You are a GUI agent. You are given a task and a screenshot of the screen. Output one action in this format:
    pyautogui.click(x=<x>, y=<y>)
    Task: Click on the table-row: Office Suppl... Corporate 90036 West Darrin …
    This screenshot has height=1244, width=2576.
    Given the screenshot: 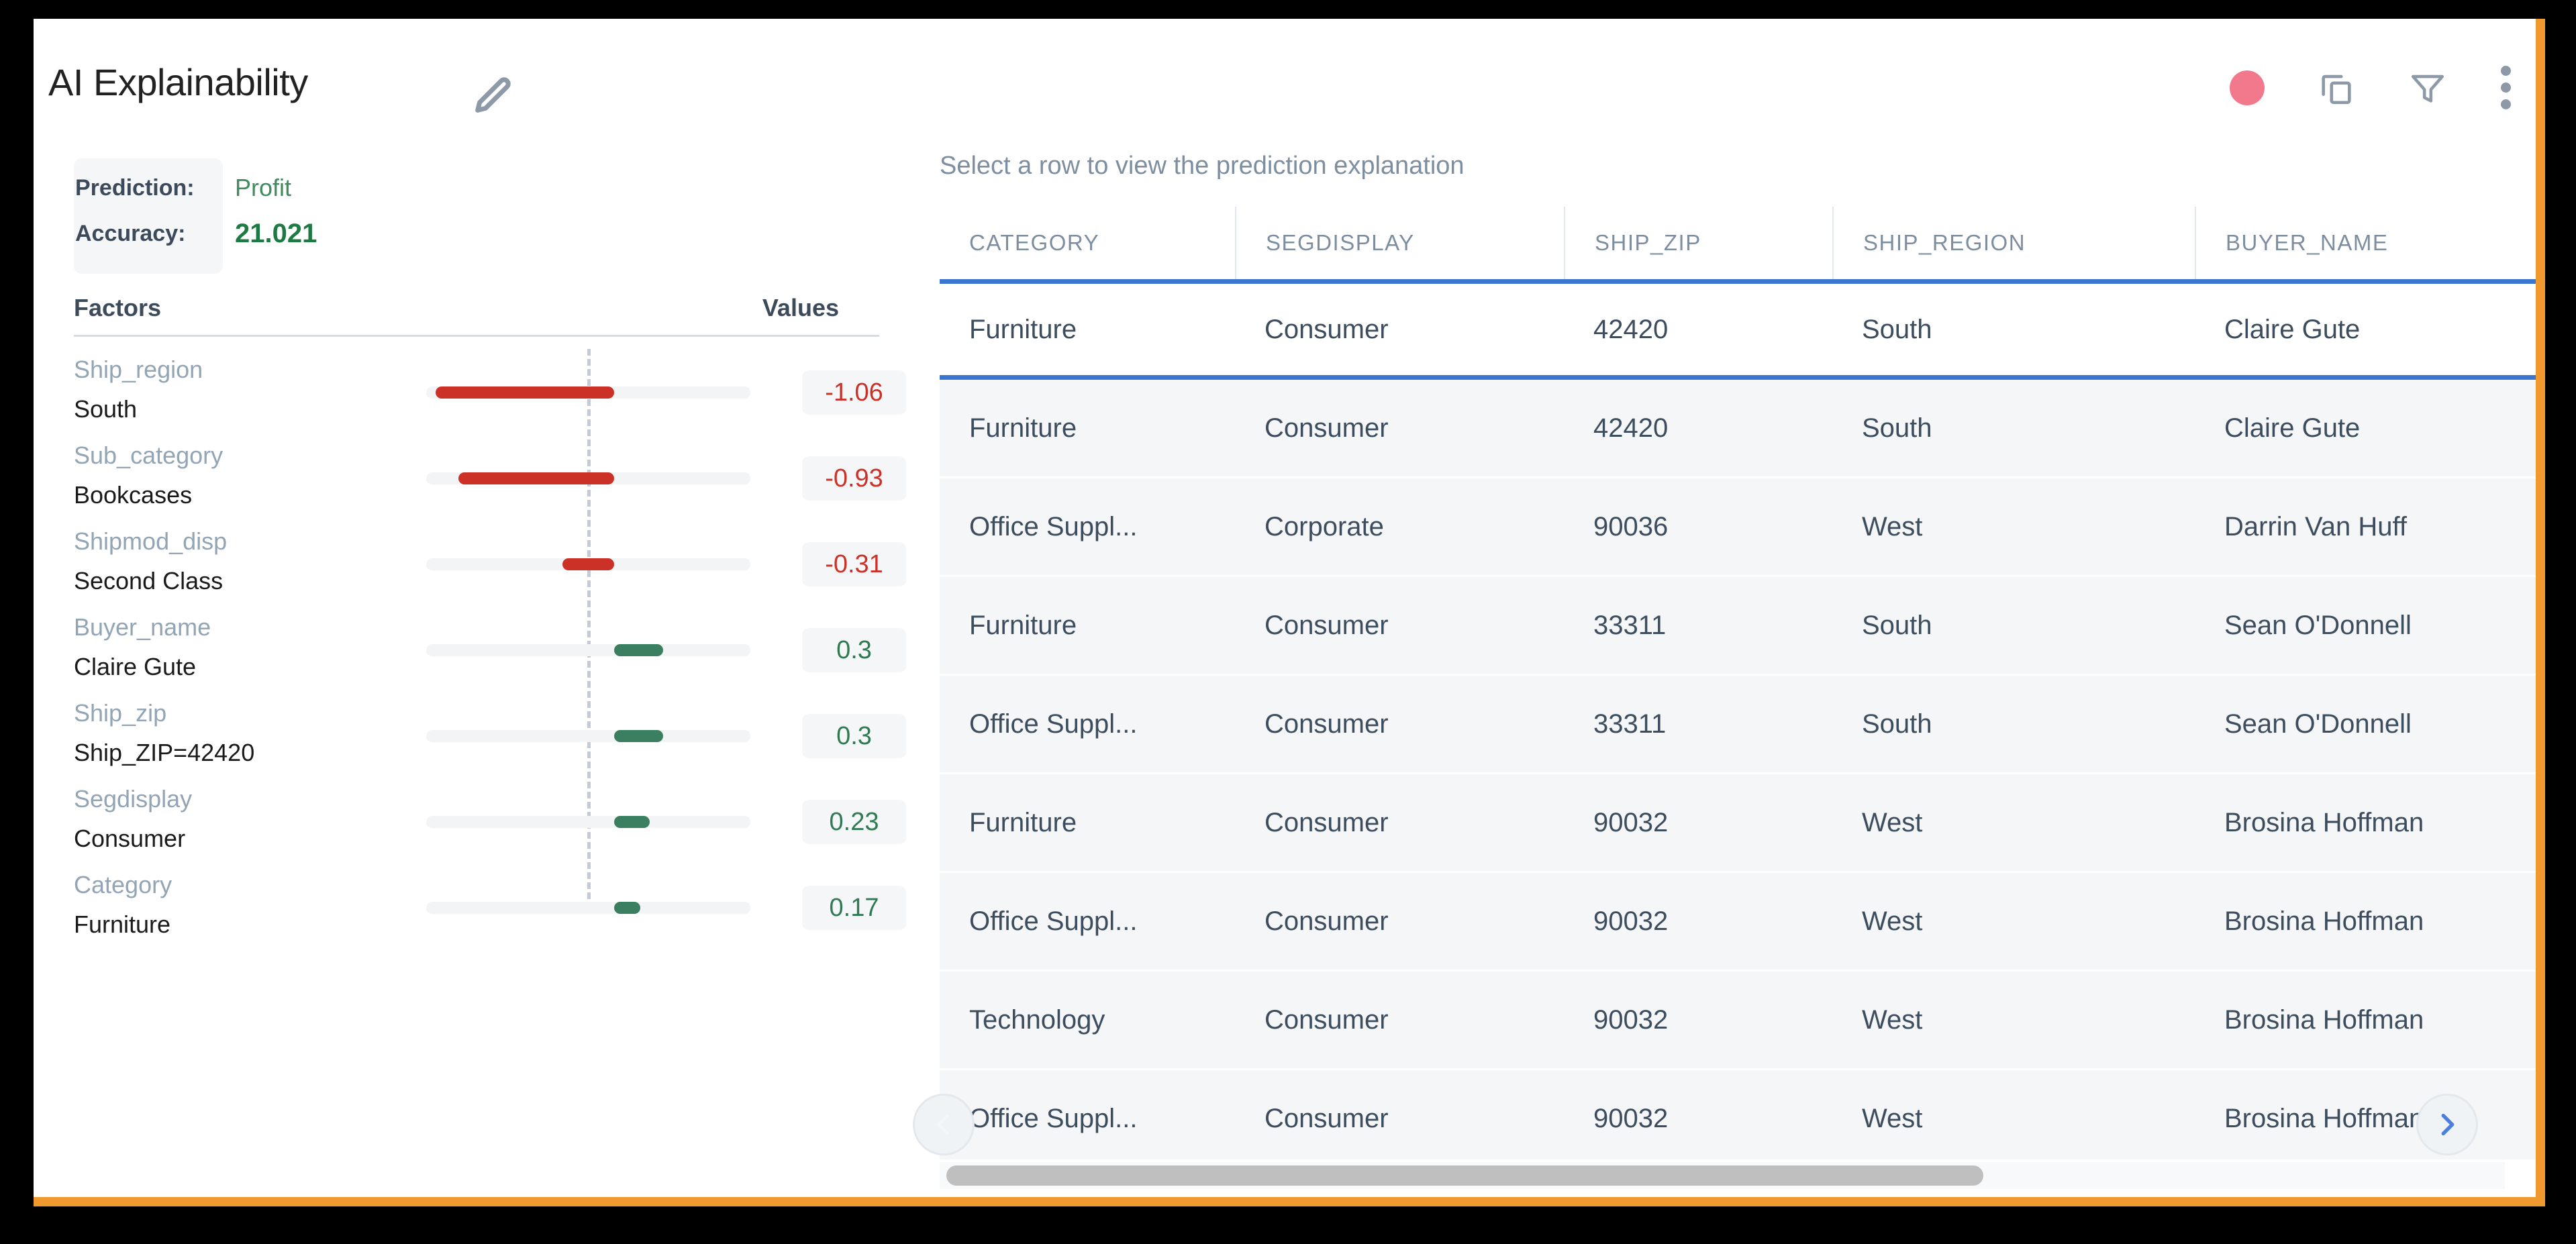 What is the action you would take?
    pyautogui.click(x=1738, y=526)
    